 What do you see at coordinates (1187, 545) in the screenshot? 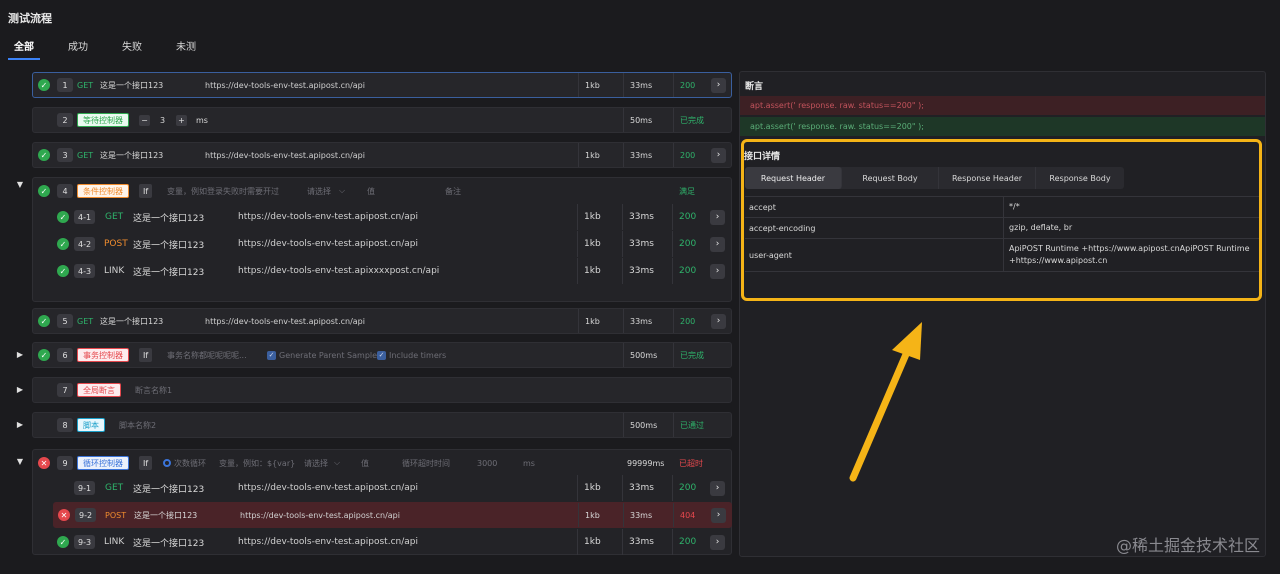
I see `watermark: @稀土掘金技术社区` at bounding box center [1187, 545].